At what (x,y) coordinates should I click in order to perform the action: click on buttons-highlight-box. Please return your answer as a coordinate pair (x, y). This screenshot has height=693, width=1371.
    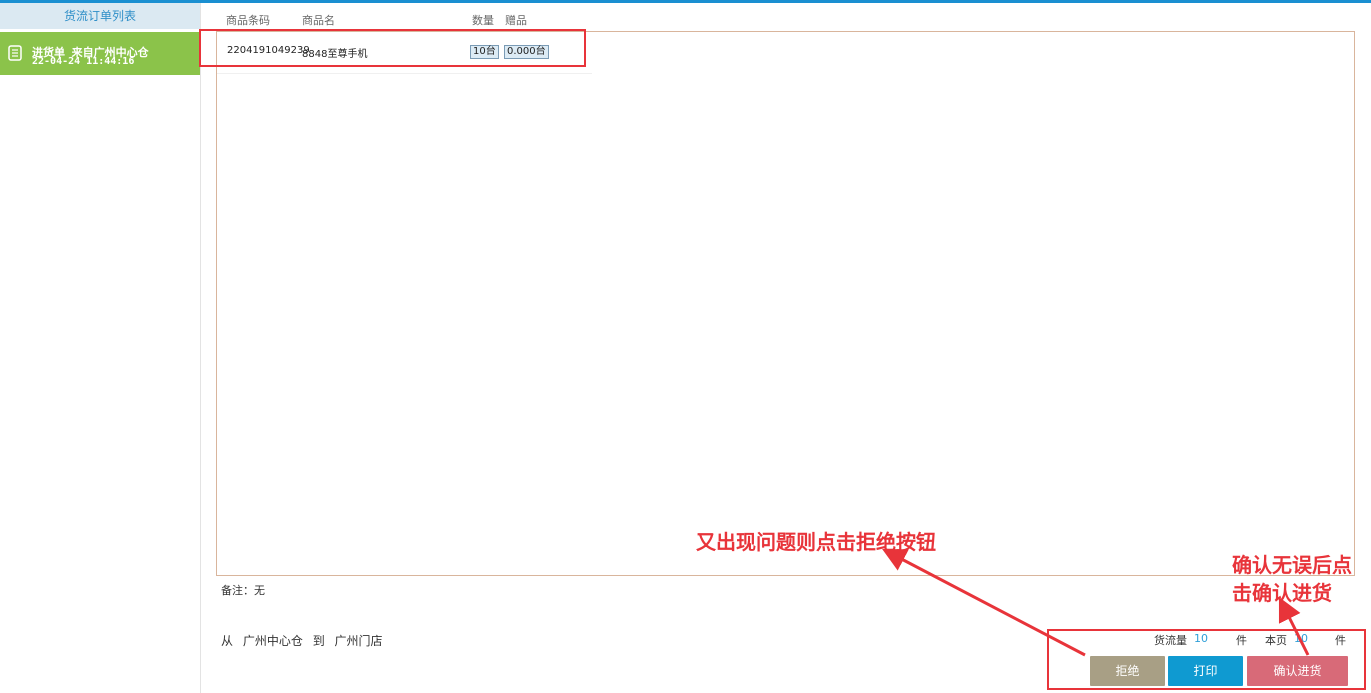
    Looking at the image, I should click on (1206, 659).